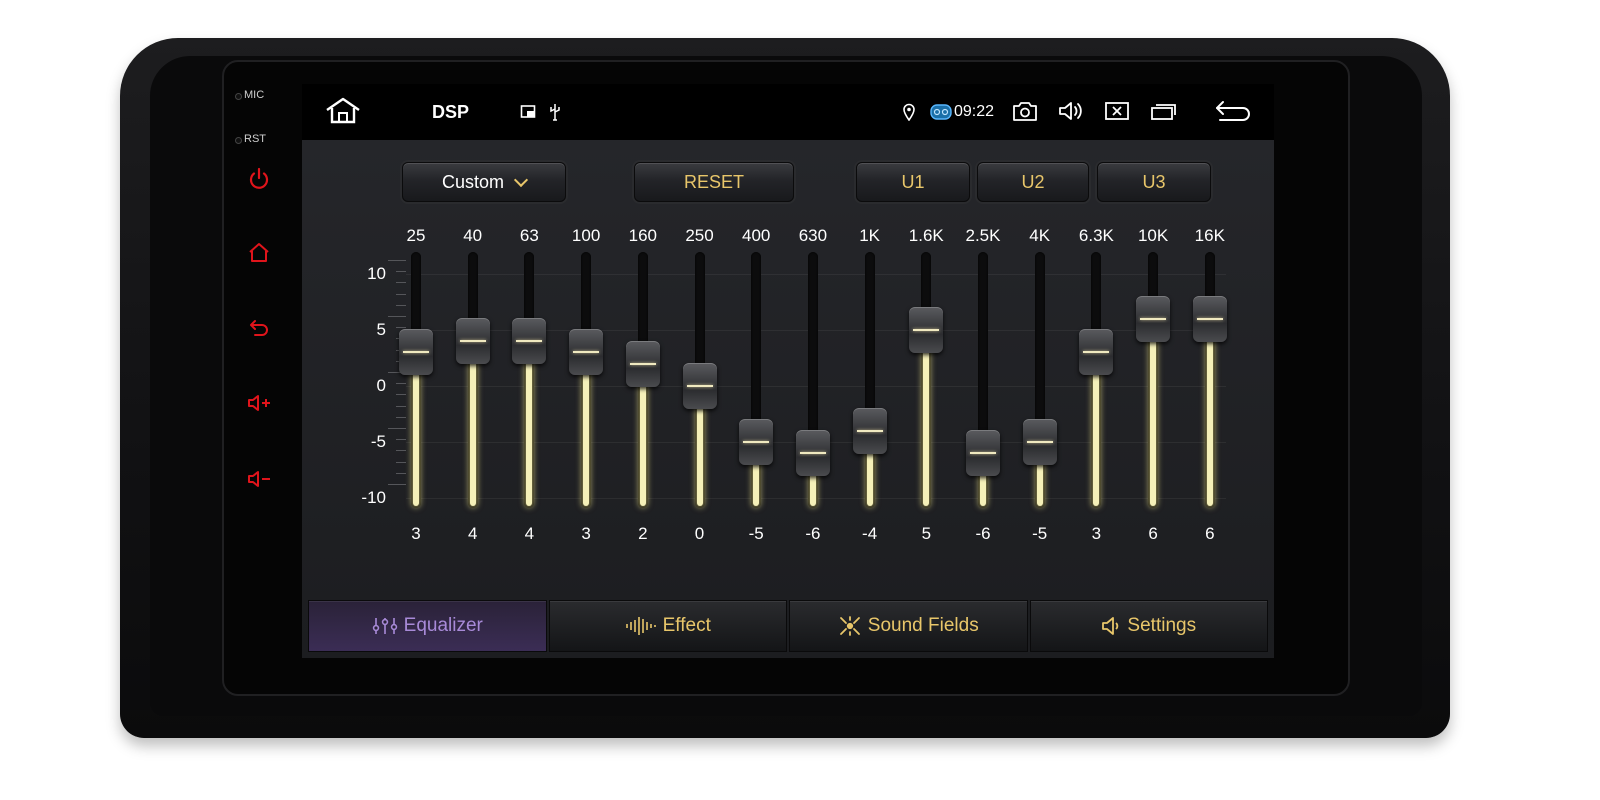 This screenshot has width=1600, height=800. Describe the element at coordinates (529, 235) in the screenshot. I see `band-frequency-label: 63` at that location.